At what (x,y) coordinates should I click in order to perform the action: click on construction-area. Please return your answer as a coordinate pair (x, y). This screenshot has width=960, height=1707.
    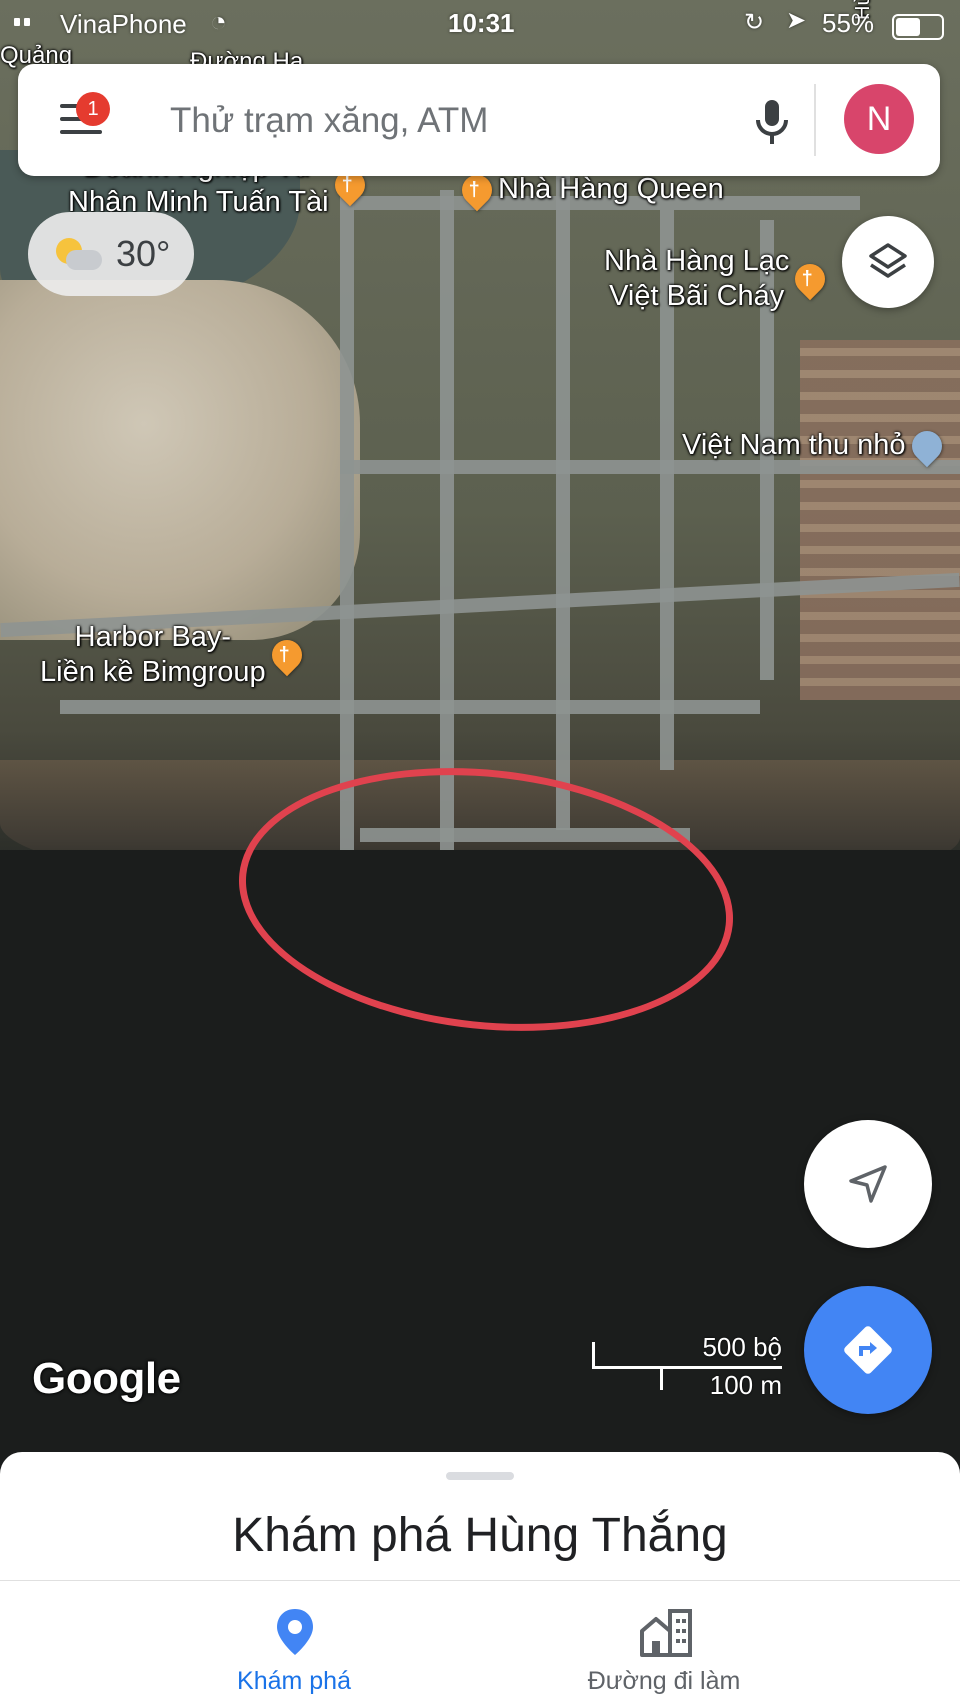
    Looking at the image, I should click on (180, 460).